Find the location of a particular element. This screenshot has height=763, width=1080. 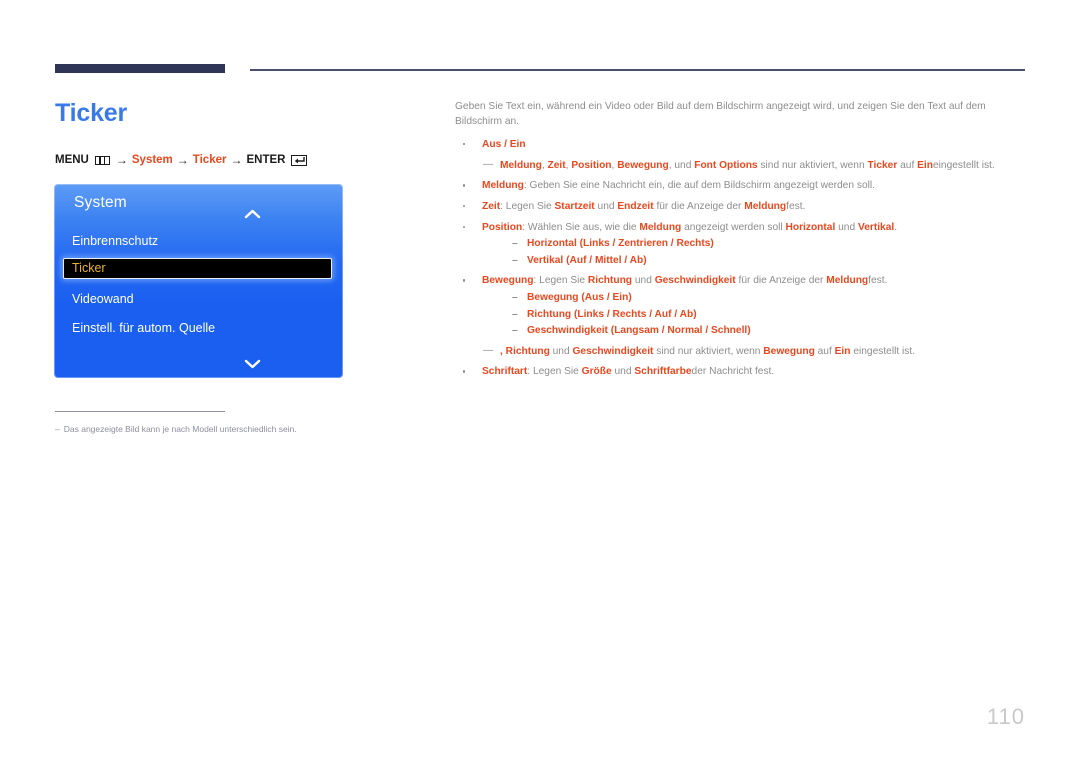

subitem-bewegung: – Bewegung (Aus / Ein) is located at coordinates (738, 298).